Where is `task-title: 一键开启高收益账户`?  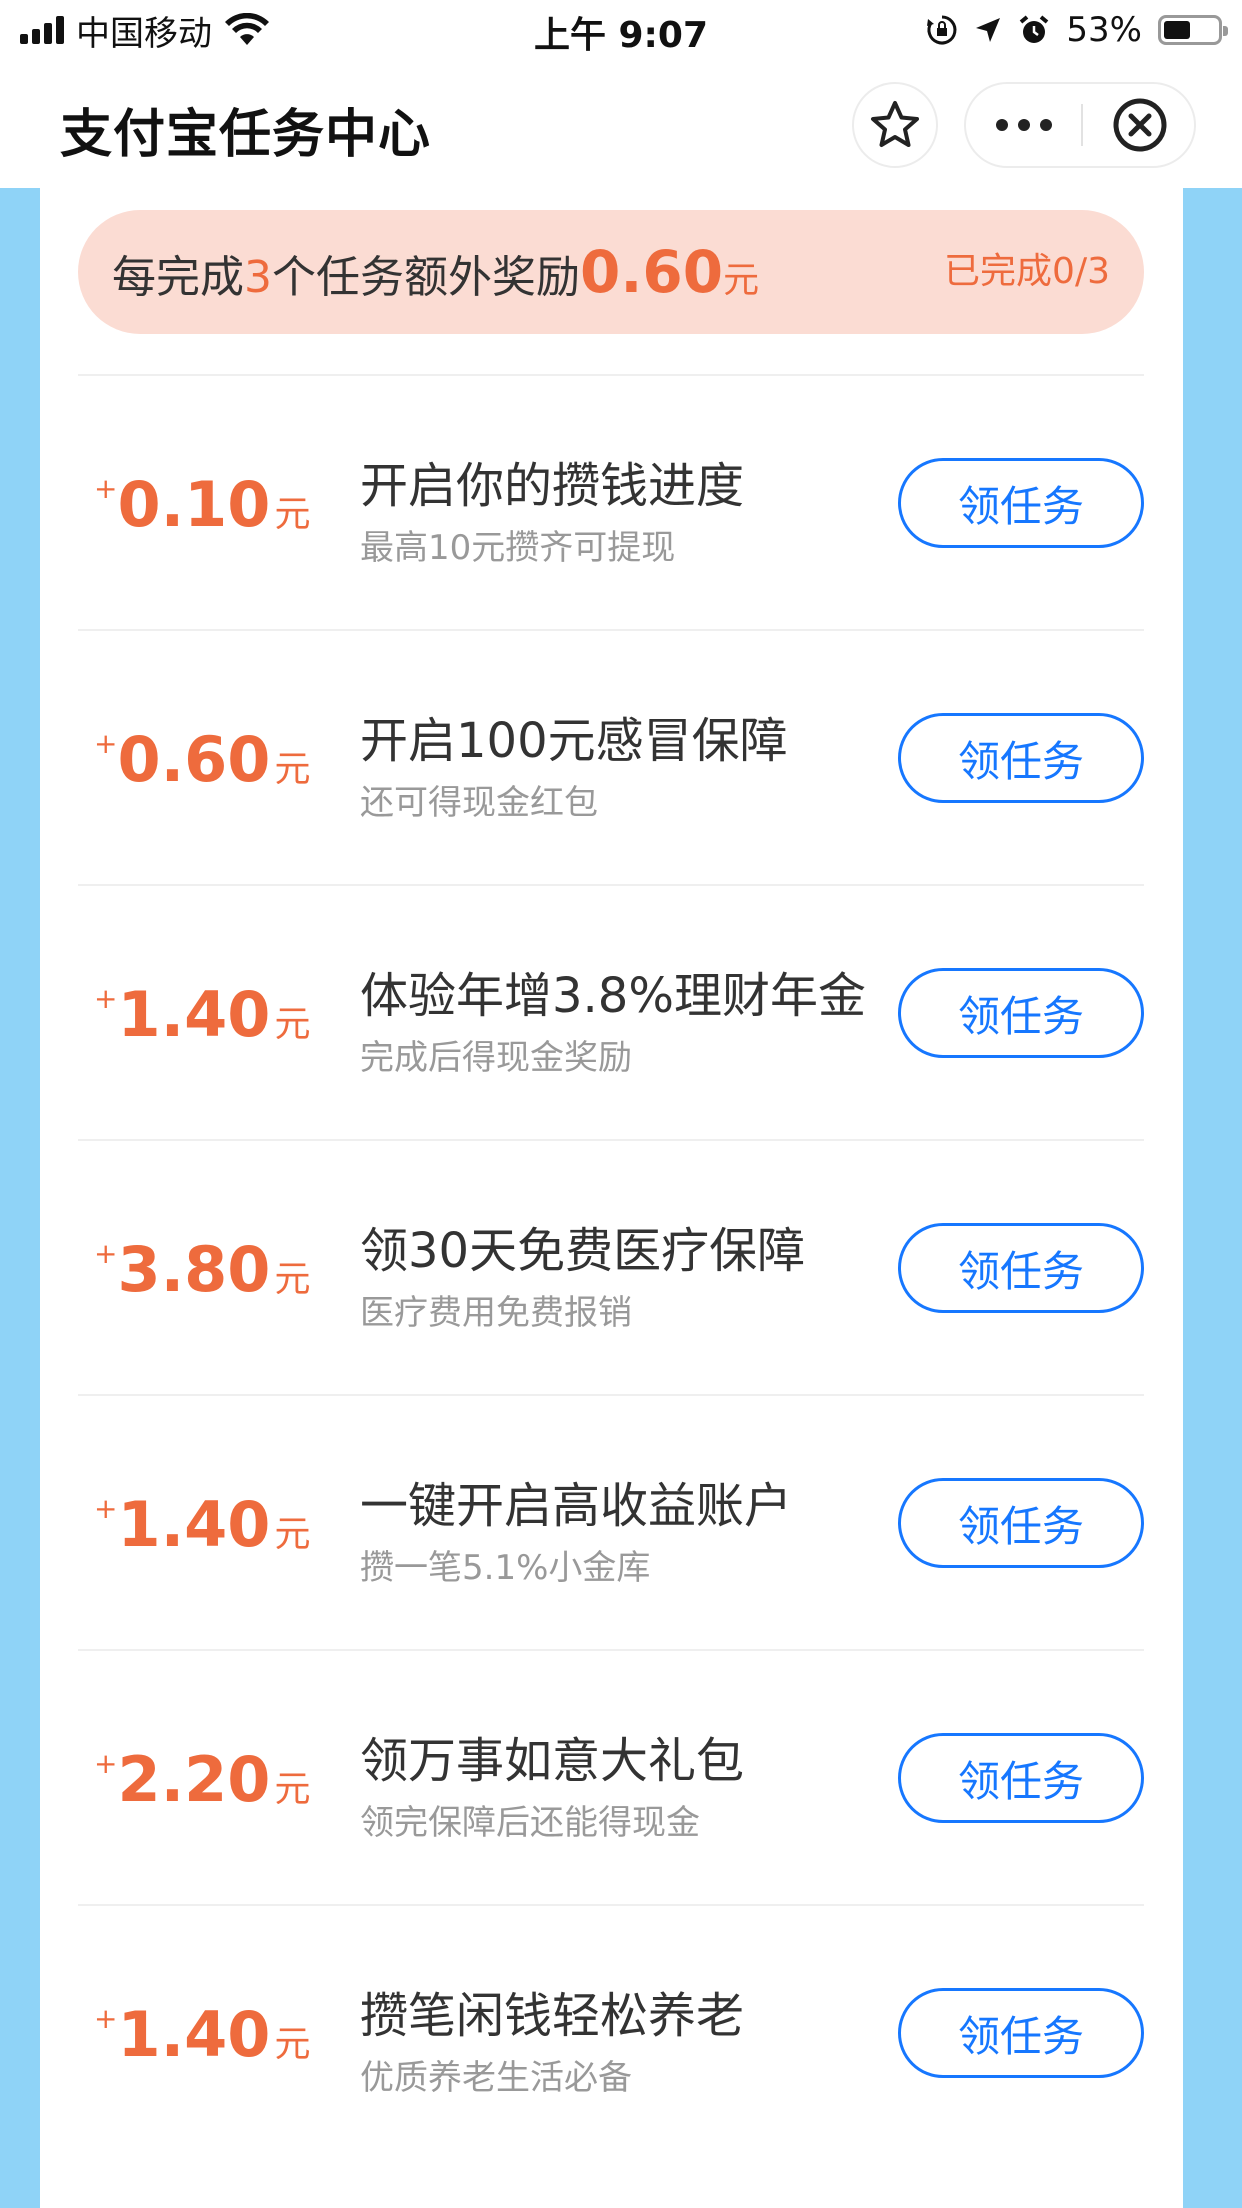 task-title: 一键开启高收益账户 is located at coordinates (576, 1506).